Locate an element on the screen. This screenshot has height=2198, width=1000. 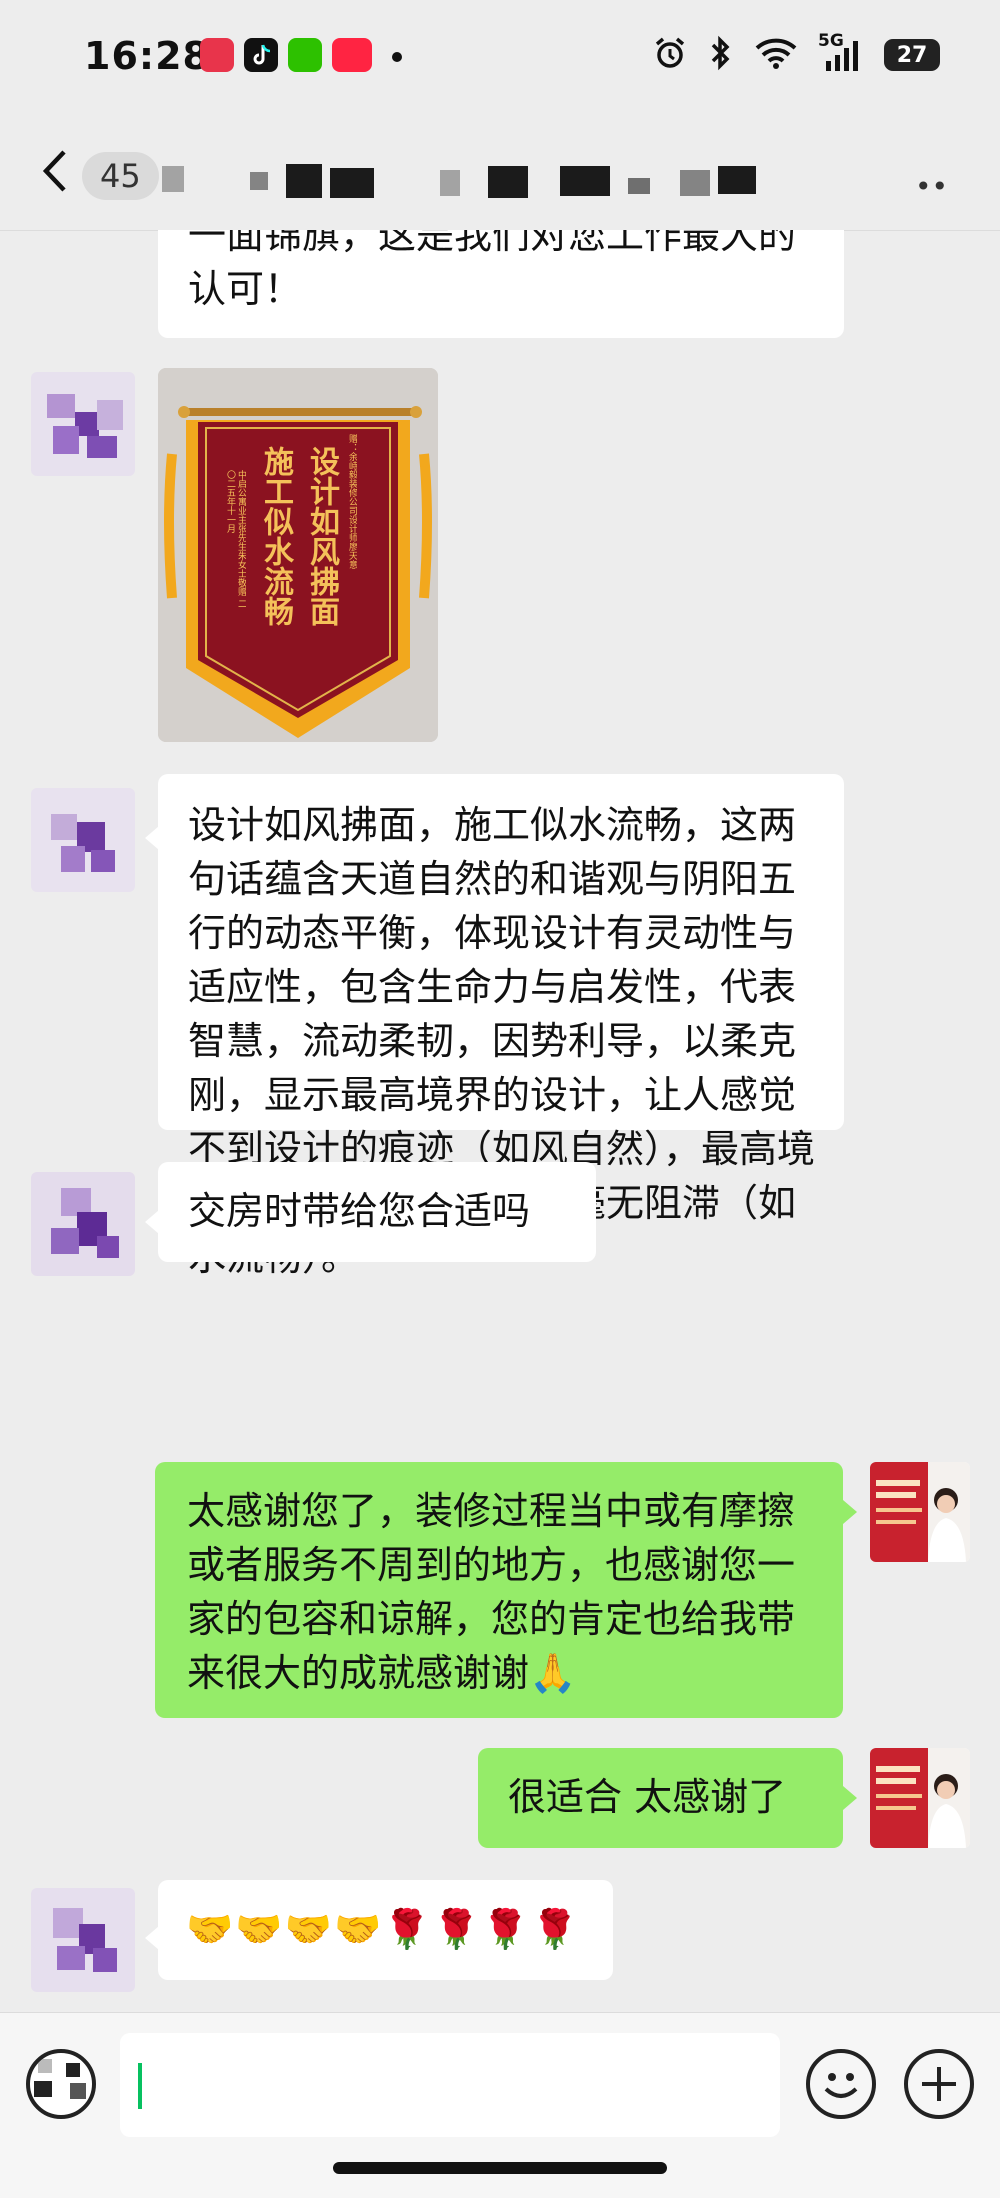
more-actions-button is located at coordinates (939, 2084).